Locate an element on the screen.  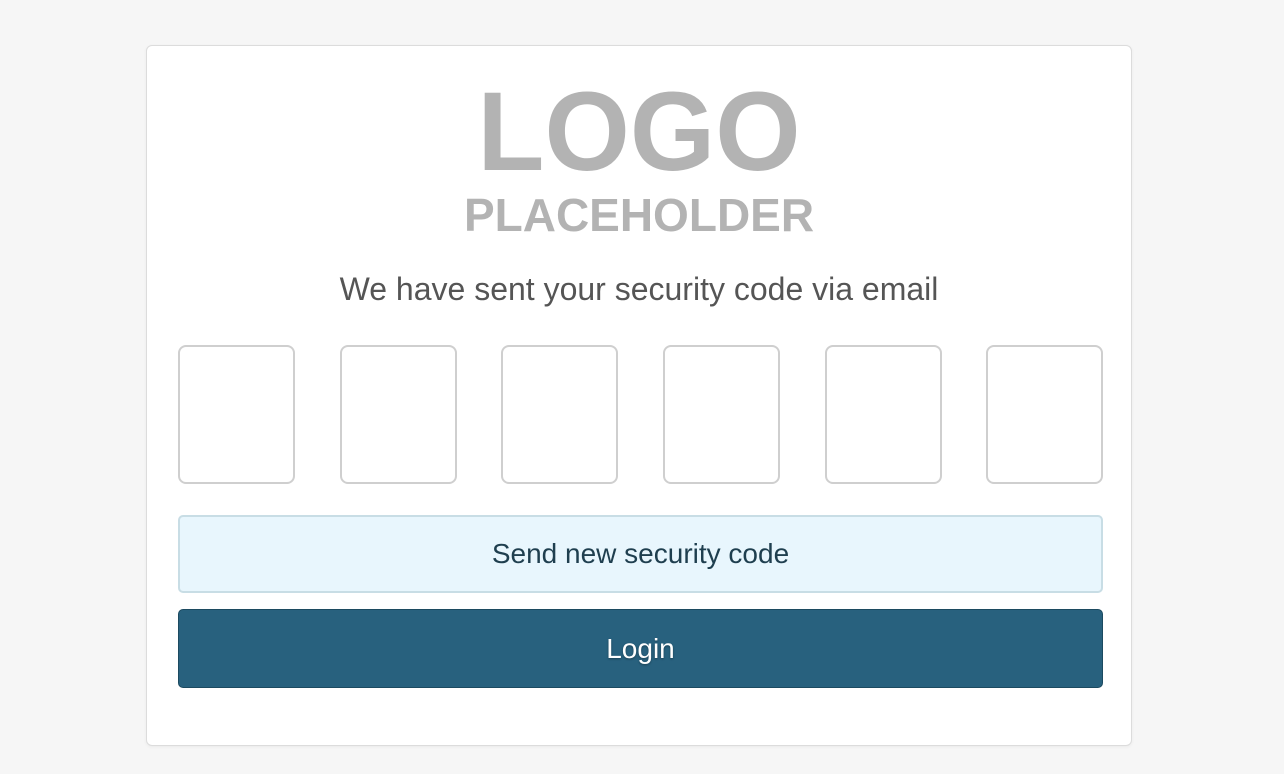
login-button: Login is located at coordinates (640, 648).